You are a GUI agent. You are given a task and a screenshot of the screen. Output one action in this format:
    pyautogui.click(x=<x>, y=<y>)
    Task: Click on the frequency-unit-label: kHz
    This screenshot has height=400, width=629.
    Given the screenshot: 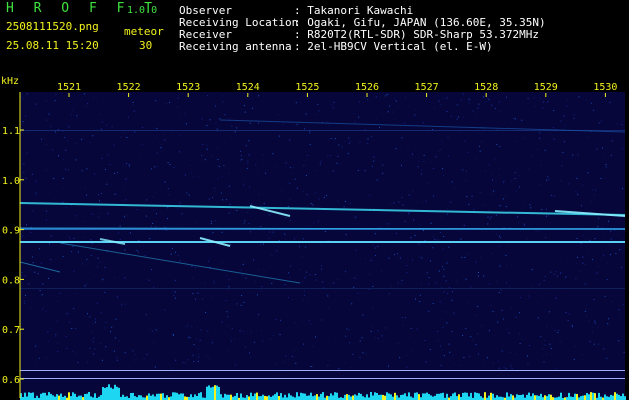 What is the action you would take?
    pyautogui.click(x=10, y=81)
    